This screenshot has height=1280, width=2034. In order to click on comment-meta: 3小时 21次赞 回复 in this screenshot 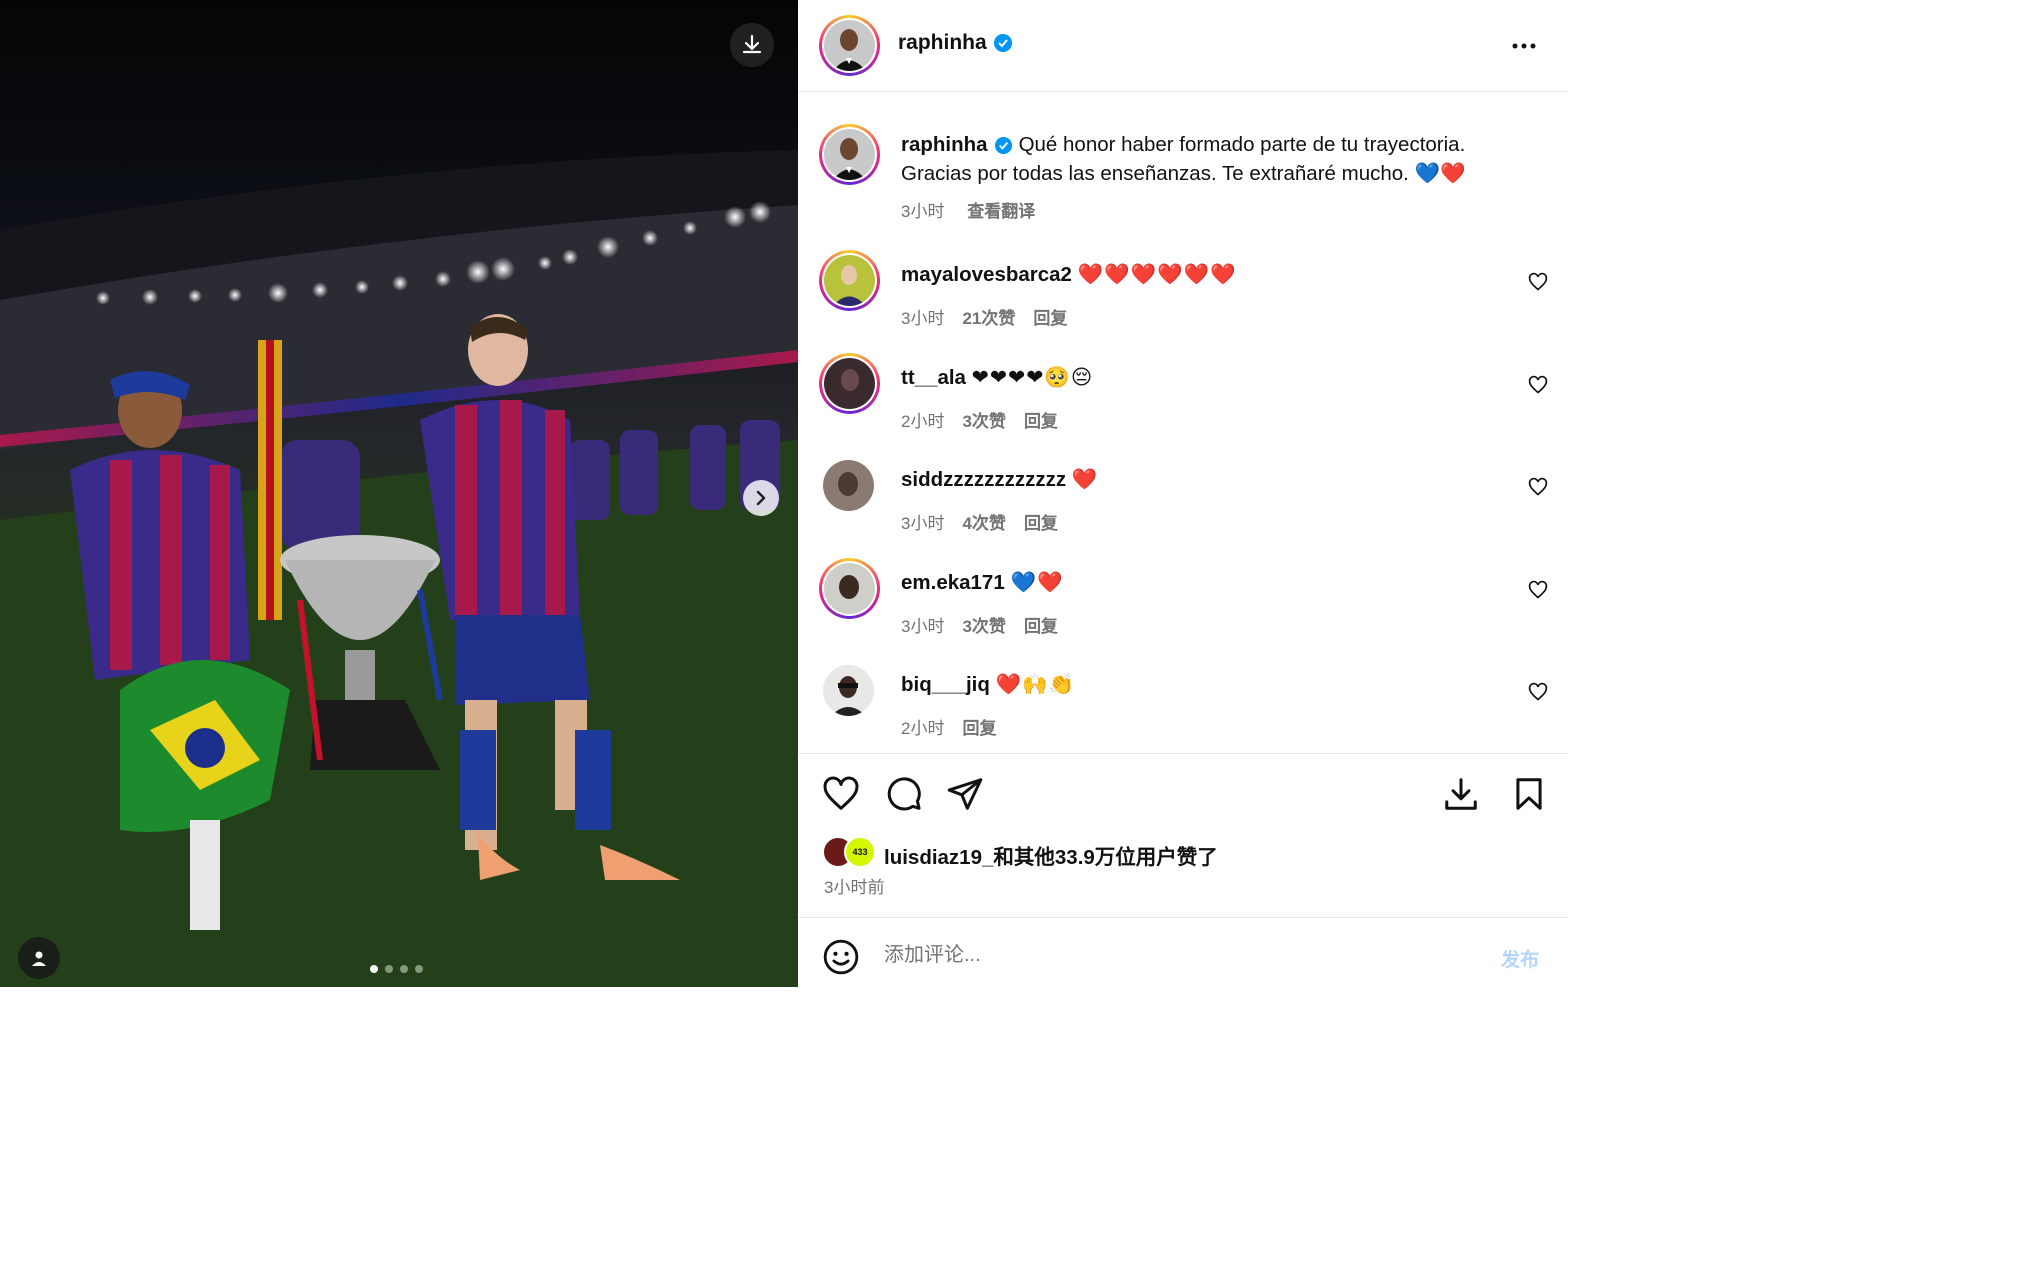, I will do `click(993, 316)`.